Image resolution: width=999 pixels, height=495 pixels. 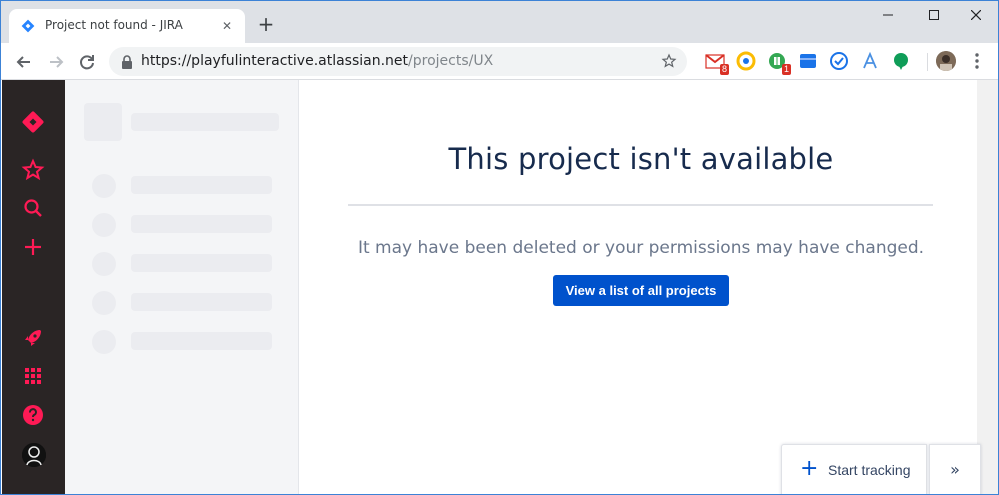 What do you see at coordinates (33, 247) in the screenshot?
I see `create-plus-icon` at bounding box center [33, 247].